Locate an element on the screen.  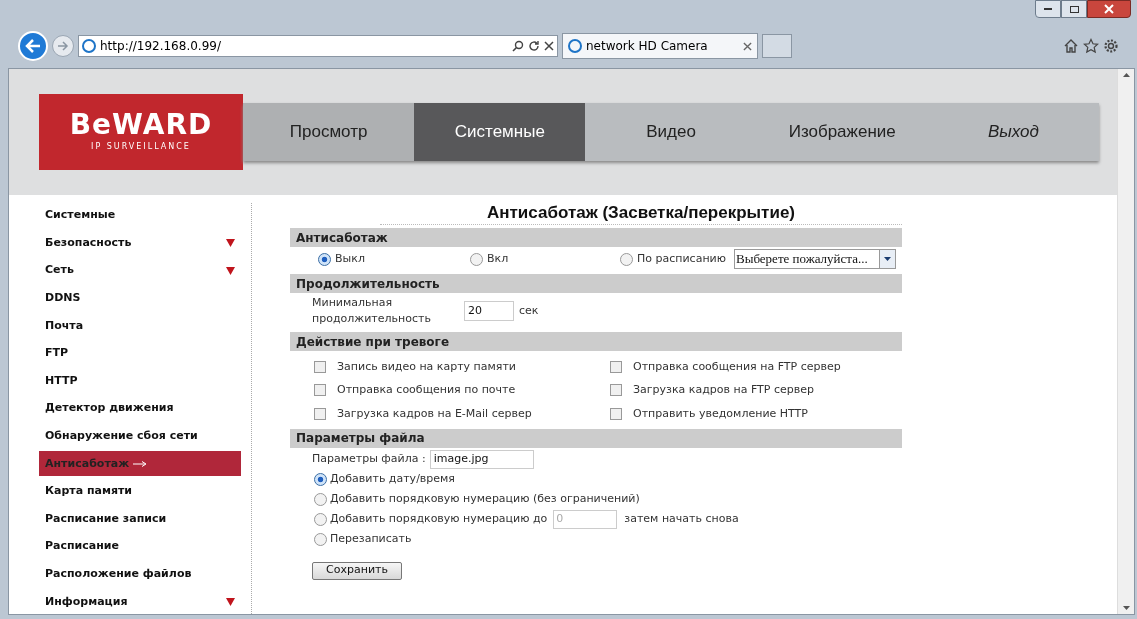
sidebar-item: Информация is located at coordinates (140, 602).